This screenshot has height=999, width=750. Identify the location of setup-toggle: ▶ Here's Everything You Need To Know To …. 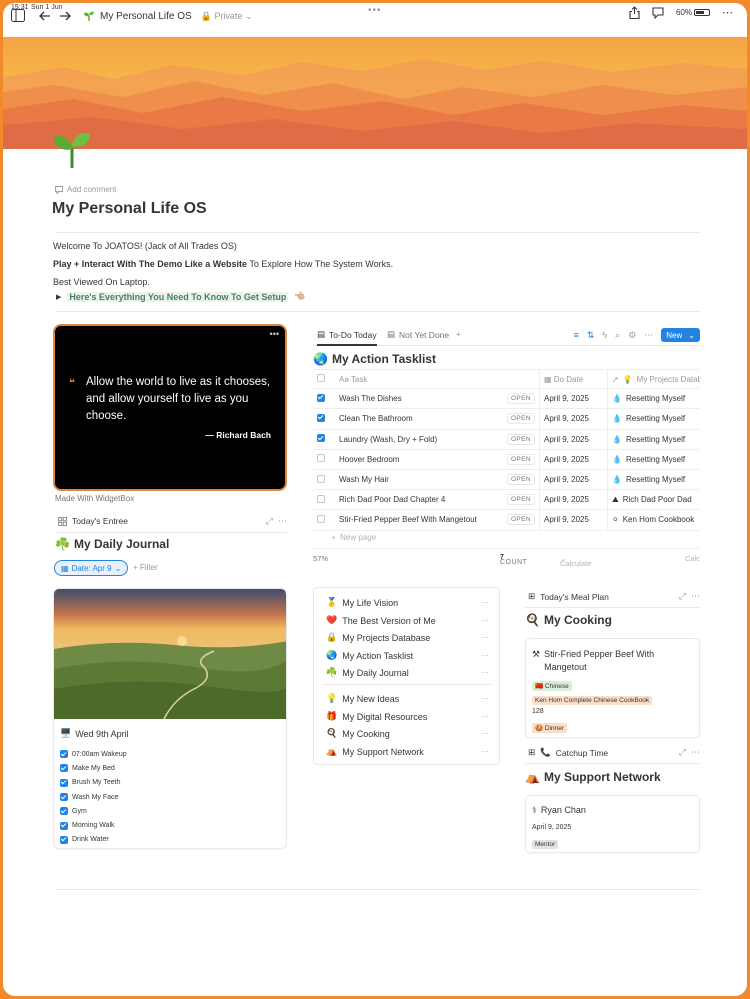
(181, 296).